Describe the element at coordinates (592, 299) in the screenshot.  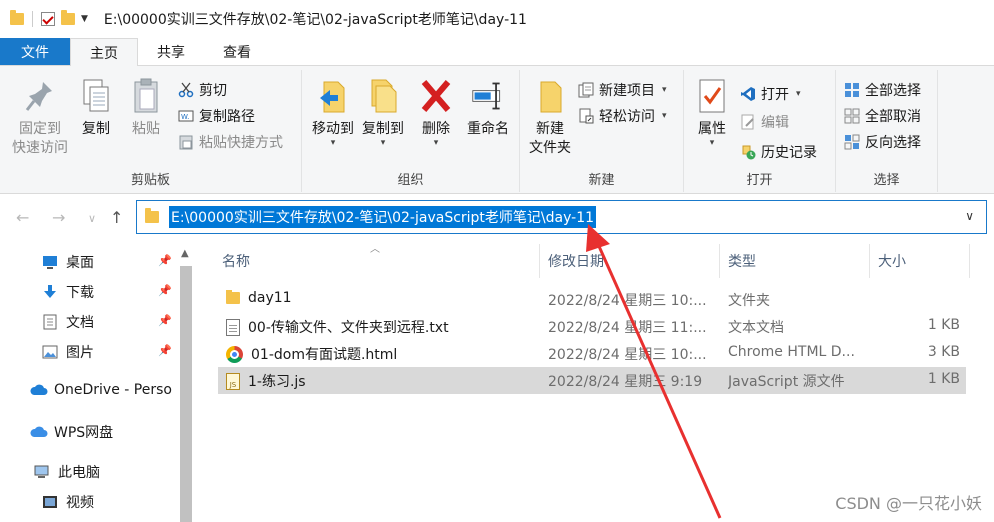
I see `table-row: day11 2022/8/24 星期三 10:... 文件夹` at that location.